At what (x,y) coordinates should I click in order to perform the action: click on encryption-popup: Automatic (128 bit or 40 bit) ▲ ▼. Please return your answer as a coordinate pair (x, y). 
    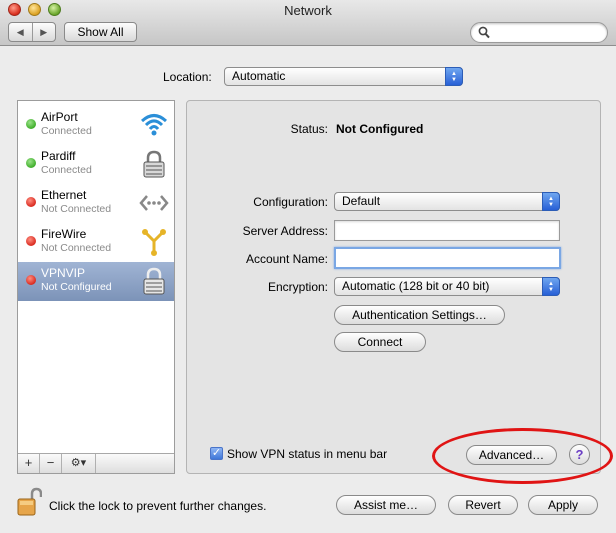
    Looking at the image, I should click on (447, 286).